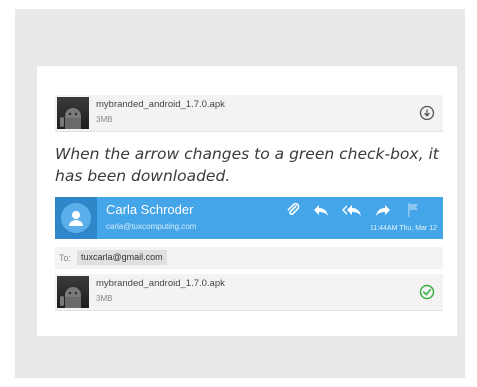  I want to click on sender-email: carla@tuxcomputing.com, so click(151, 226).